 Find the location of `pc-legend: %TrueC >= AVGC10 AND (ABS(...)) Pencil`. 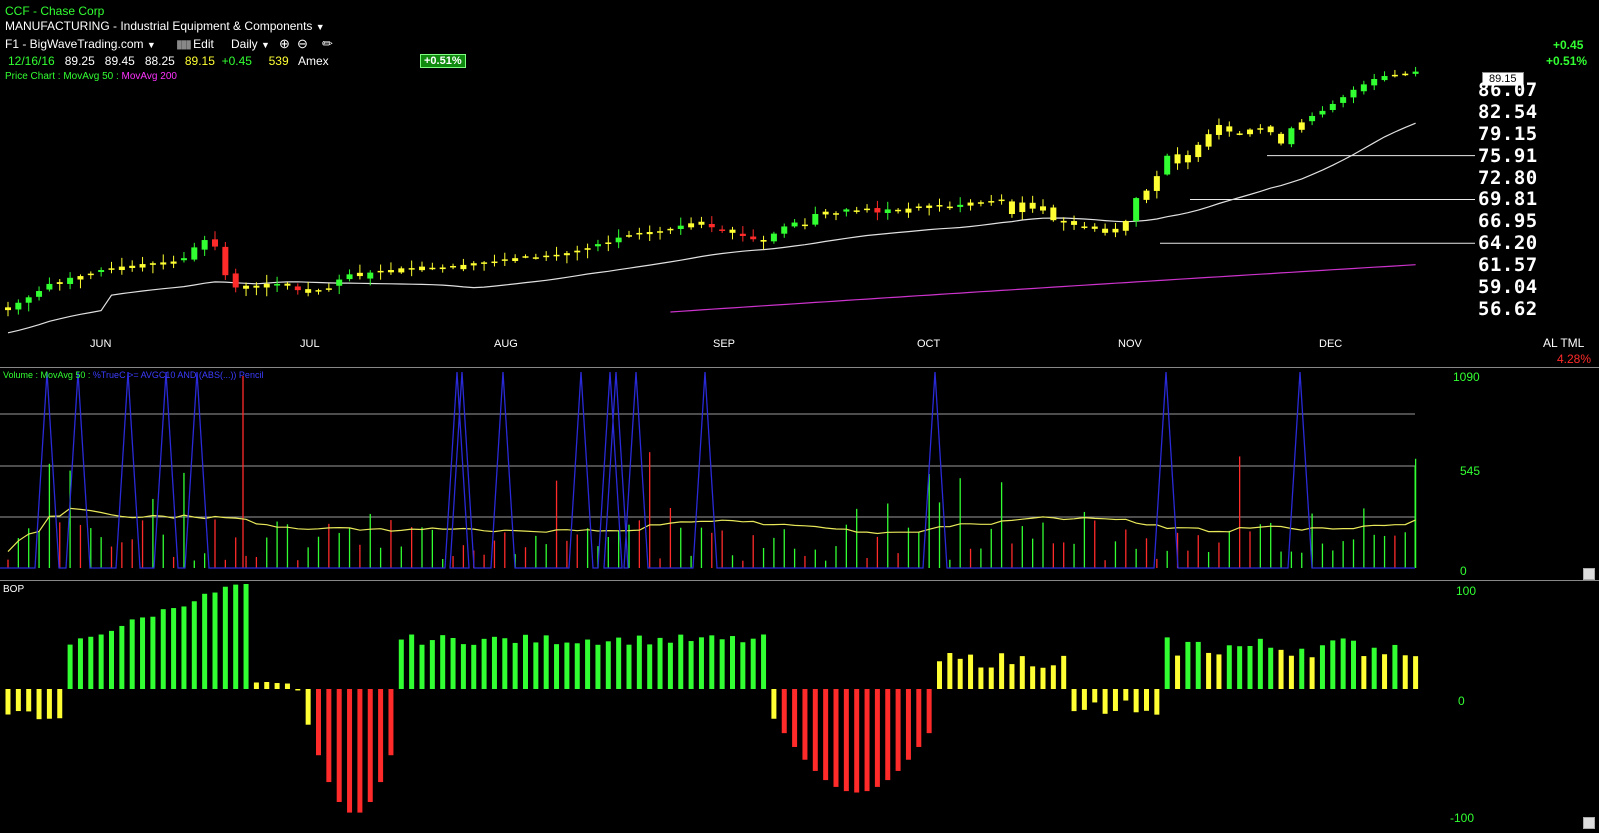

pc-legend: %TrueC >= AVGC10 AND (ABS(...)) Pencil is located at coordinates (178, 375).